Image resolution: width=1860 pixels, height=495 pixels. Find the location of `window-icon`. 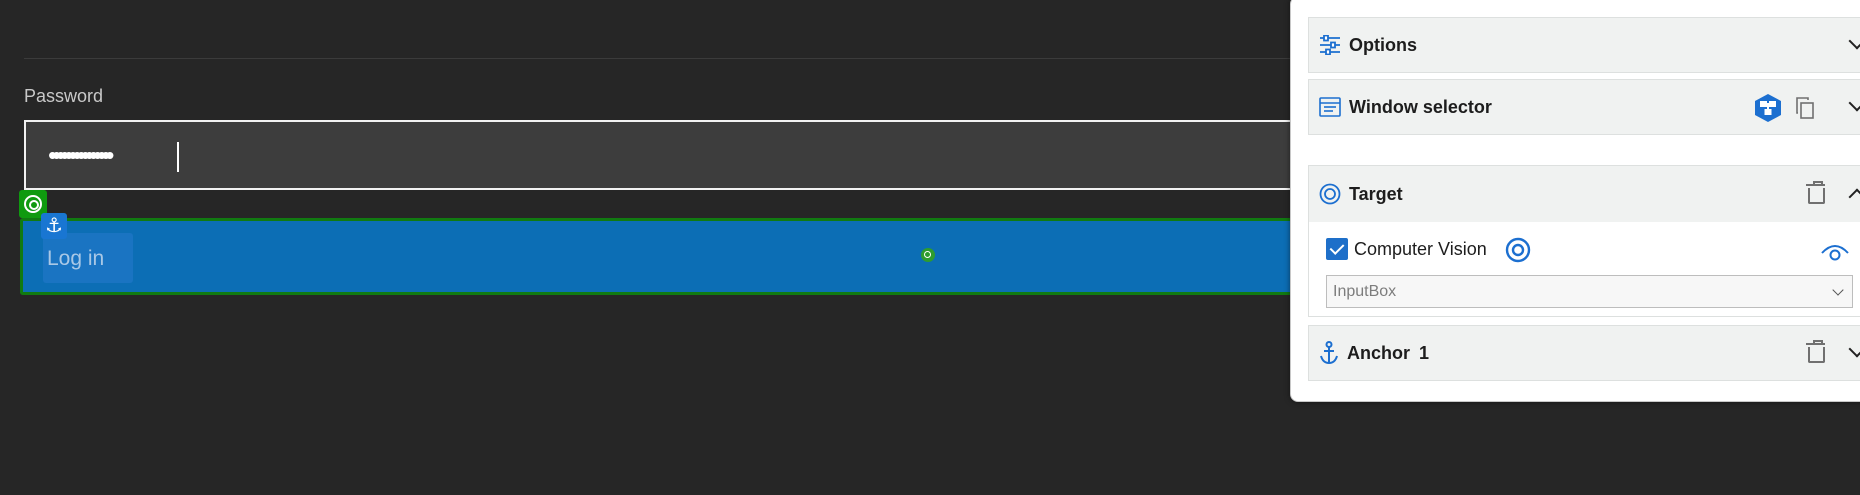

window-icon is located at coordinates (1330, 107).